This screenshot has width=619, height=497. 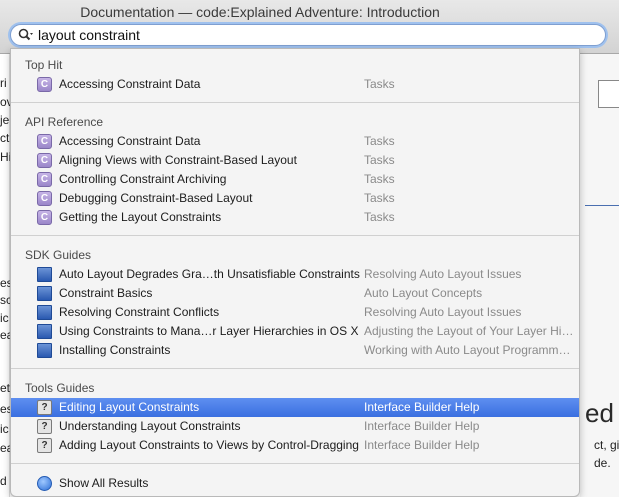 What do you see at coordinates (140, 217) in the screenshot?
I see `result-title: Getting the Layout Constraints` at bounding box center [140, 217].